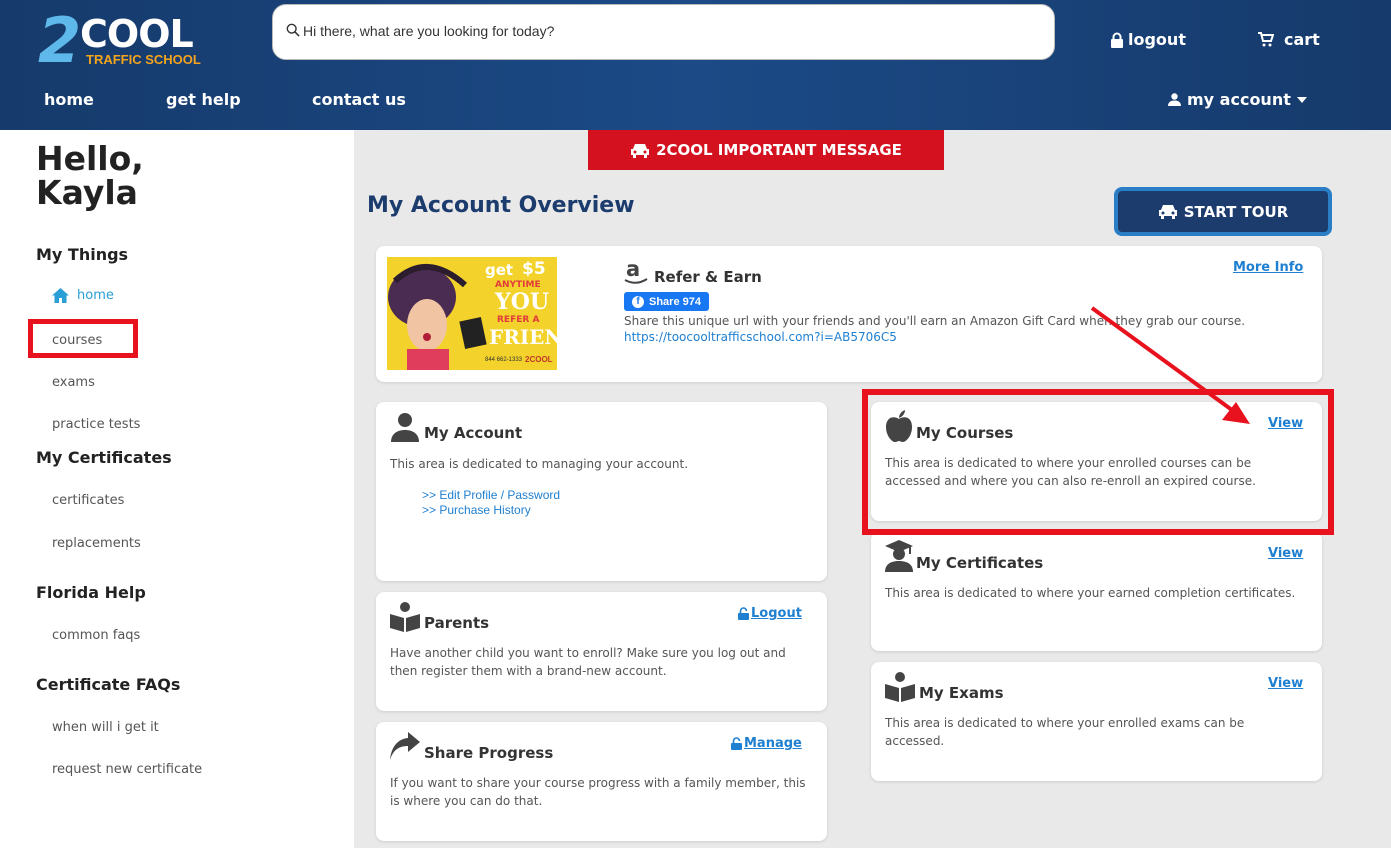 The height and width of the screenshot is (848, 1391). I want to click on nav-get-help: get help, so click(203, 99).